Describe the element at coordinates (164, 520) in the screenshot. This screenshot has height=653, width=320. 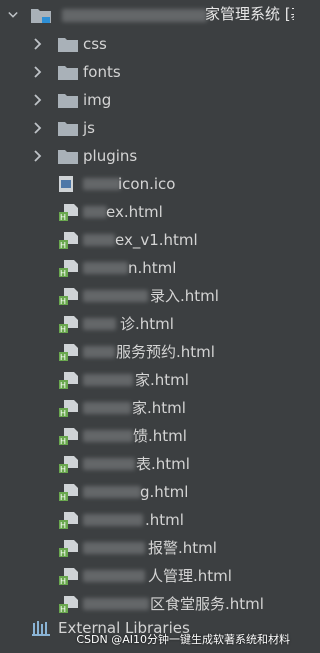
I see `file-label: .html` at that location.